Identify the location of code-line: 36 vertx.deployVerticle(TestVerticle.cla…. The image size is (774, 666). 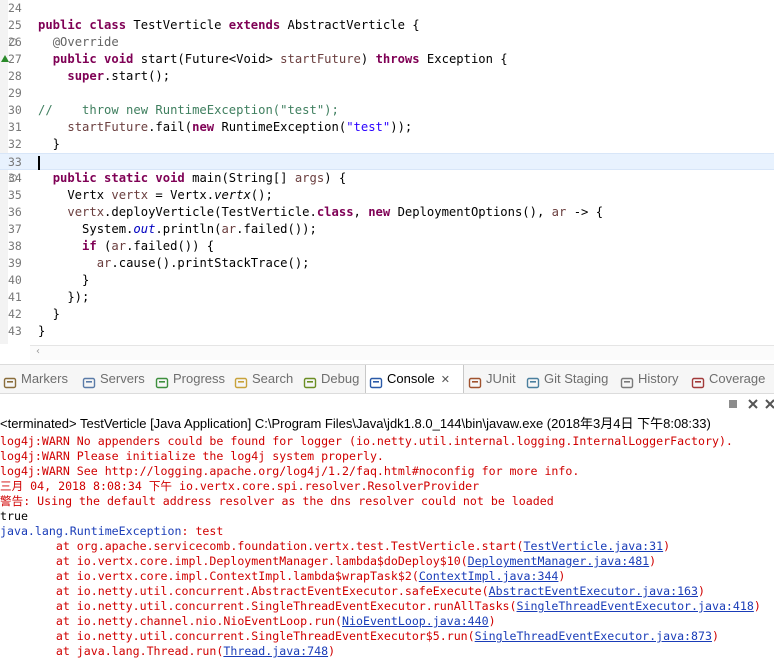
(387, 212).